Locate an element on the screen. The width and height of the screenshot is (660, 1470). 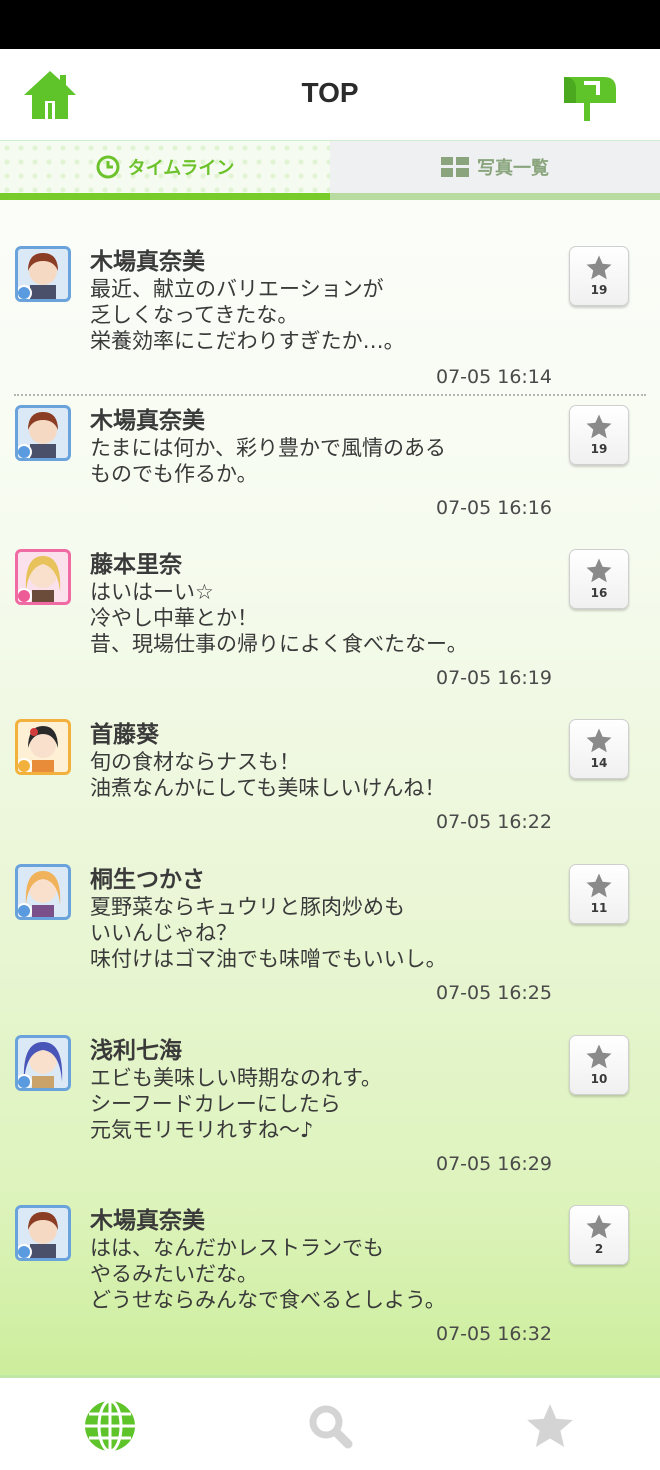
favorite-button: 2 is located at coordinates (599, 1235).